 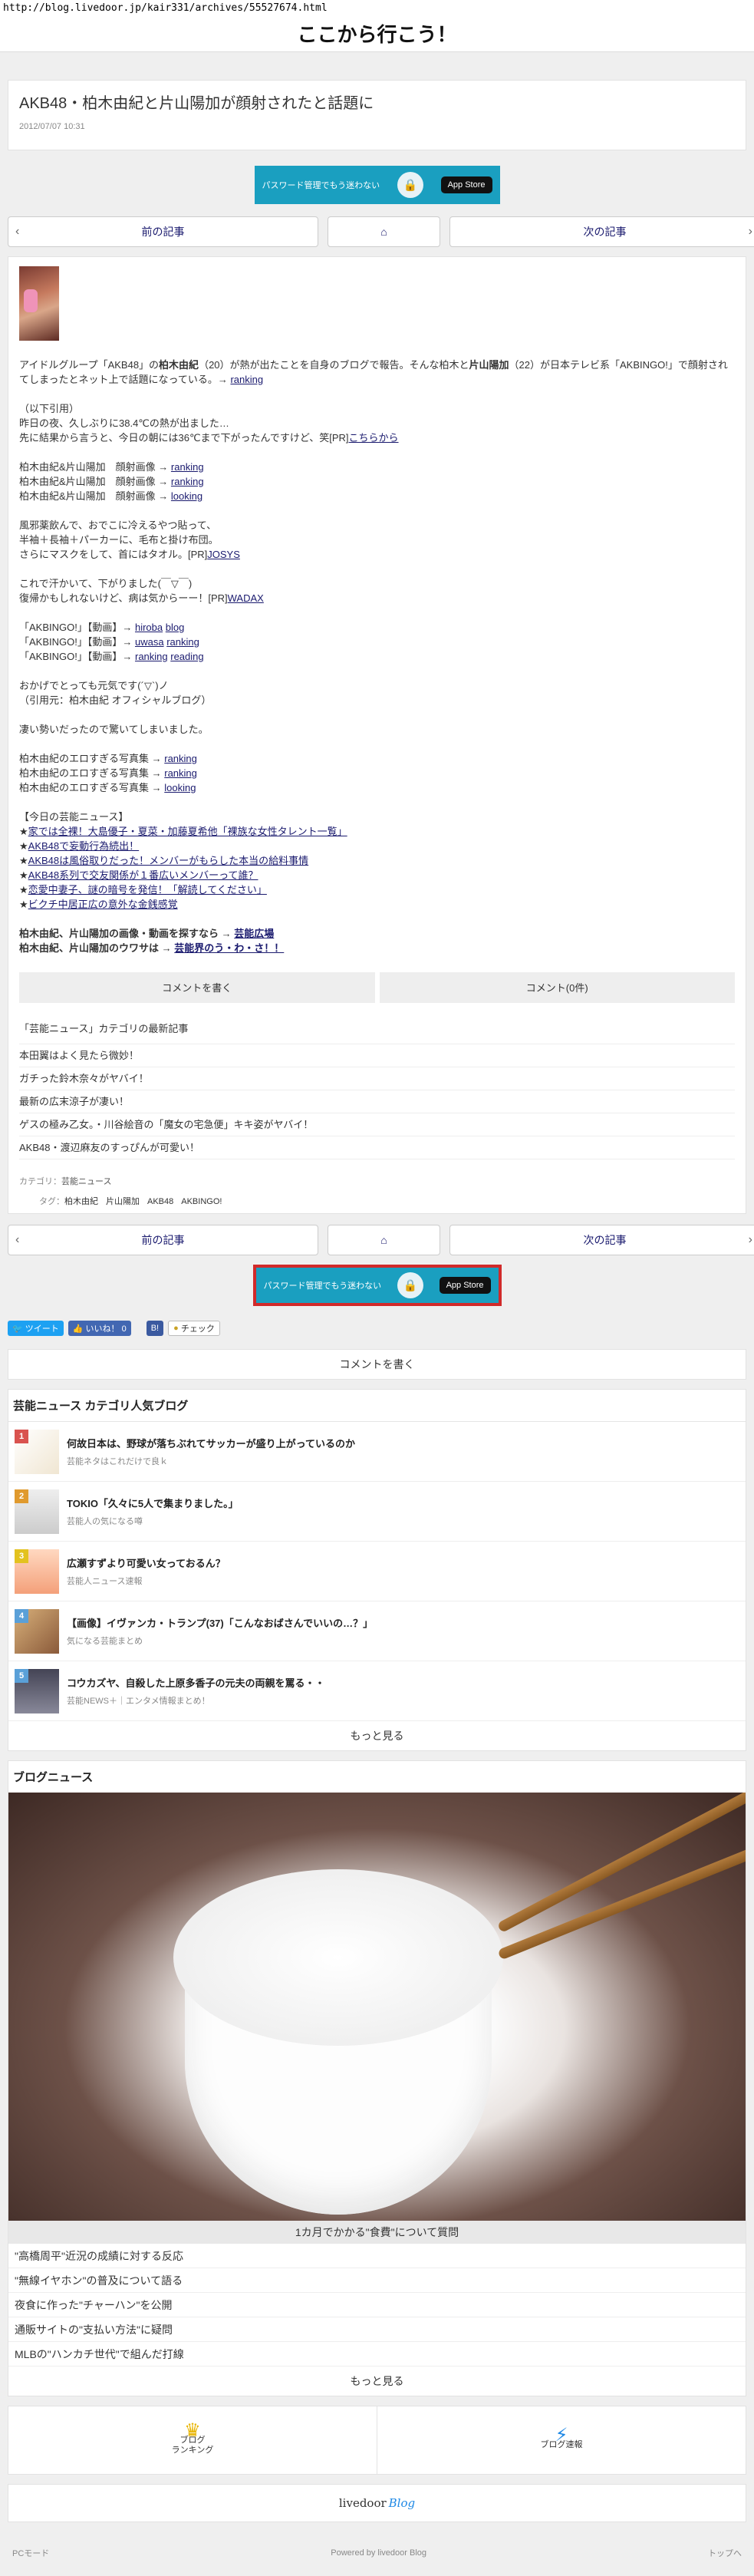 I want to click on geino-hiroba-link: 芸能広場, so click(x=254, y=934).